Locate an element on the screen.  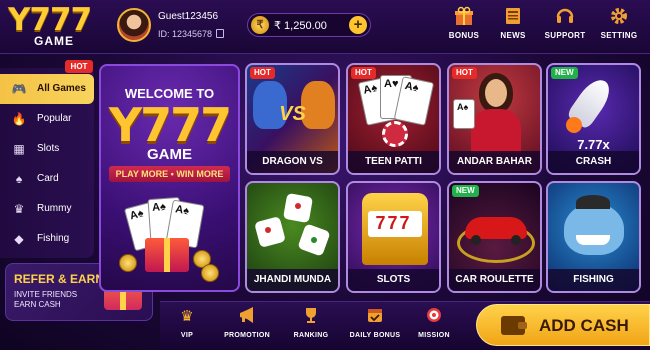
slot-machine-art: 777 is located at coordinates (393, 228).